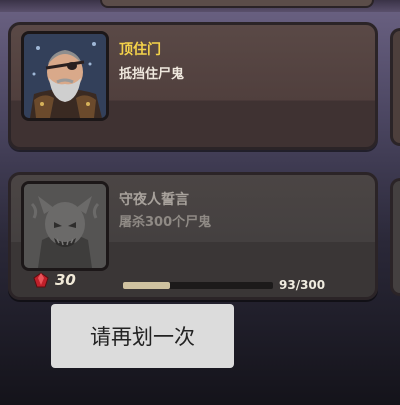  I want to click on toast-message: 请再划一次, so click(142, 337).